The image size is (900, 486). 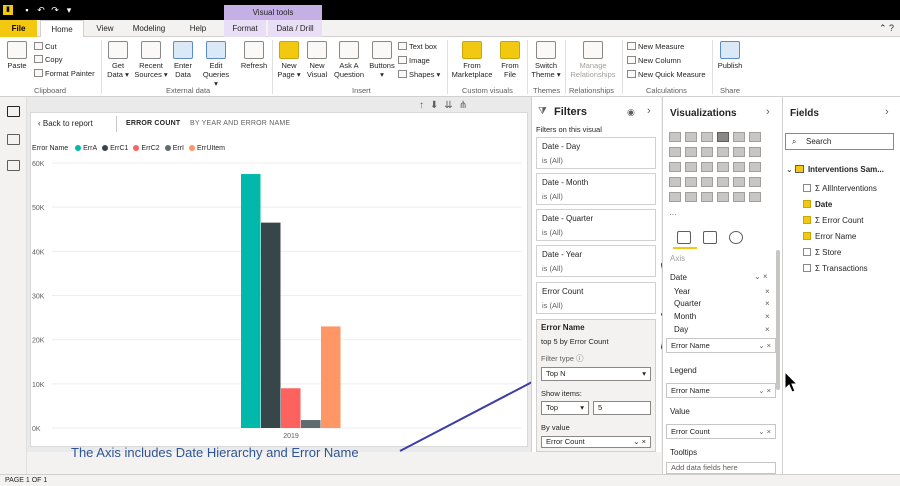 What do you see at coordinates (721, 431) in the screenshot?
I see `value-field-error-count: Error Count ⌄ ×` at bounding box center [721, 431].